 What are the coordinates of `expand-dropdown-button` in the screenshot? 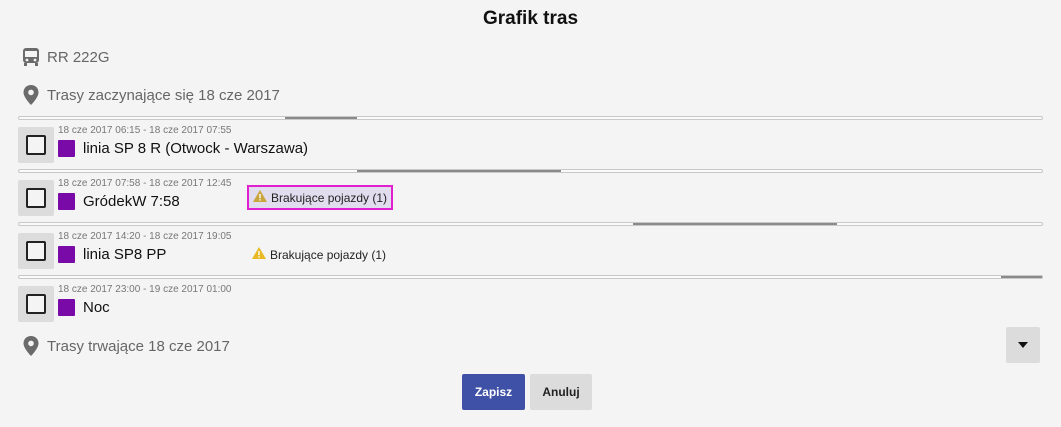 It's located at (1023, 345).